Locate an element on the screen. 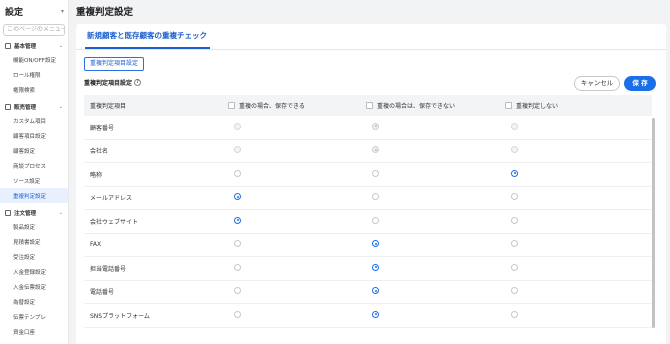  cancel-button: キャンセル is located at coordinates (597, 83).